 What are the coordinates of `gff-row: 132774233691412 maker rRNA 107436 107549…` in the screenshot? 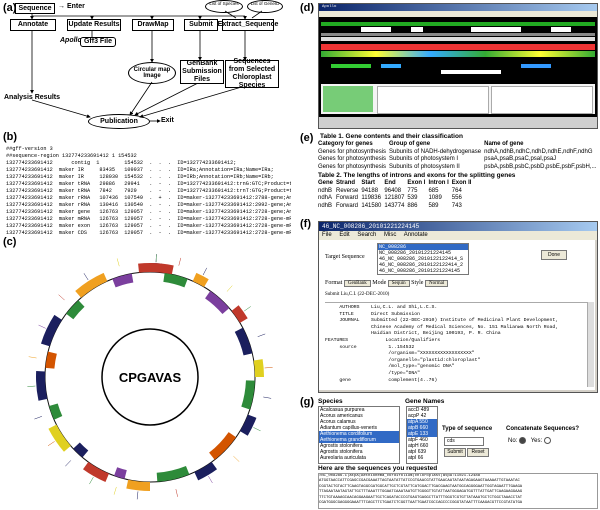 It's located at (148, 198).